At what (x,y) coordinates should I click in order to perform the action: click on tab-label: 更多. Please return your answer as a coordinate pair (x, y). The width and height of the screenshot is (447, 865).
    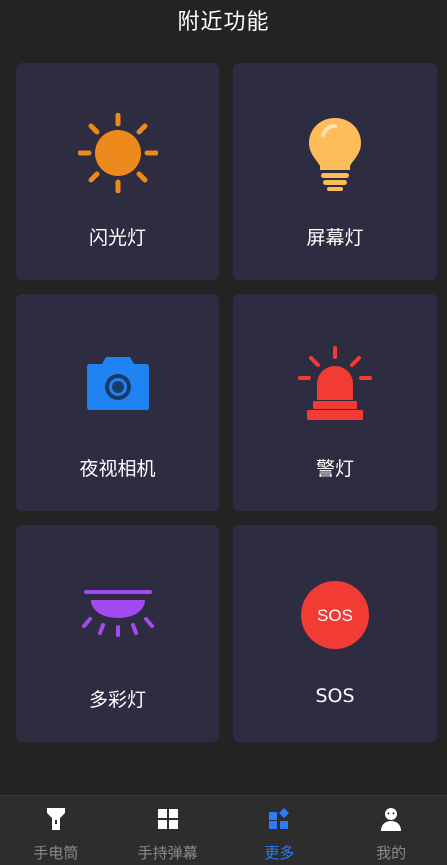
    Looking at the image, I should click on (279, 853).